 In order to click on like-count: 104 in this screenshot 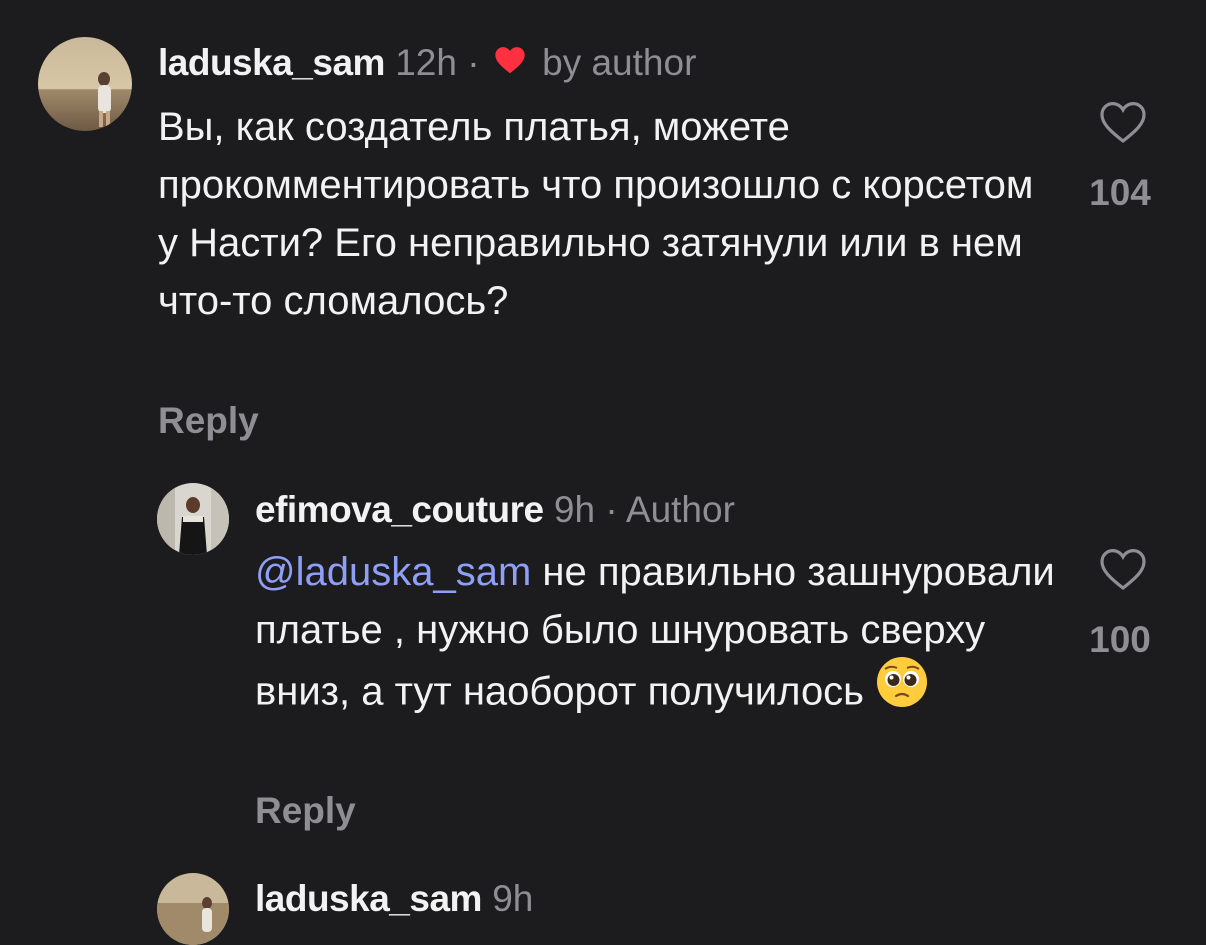, I will do `click(1120, 192)`.